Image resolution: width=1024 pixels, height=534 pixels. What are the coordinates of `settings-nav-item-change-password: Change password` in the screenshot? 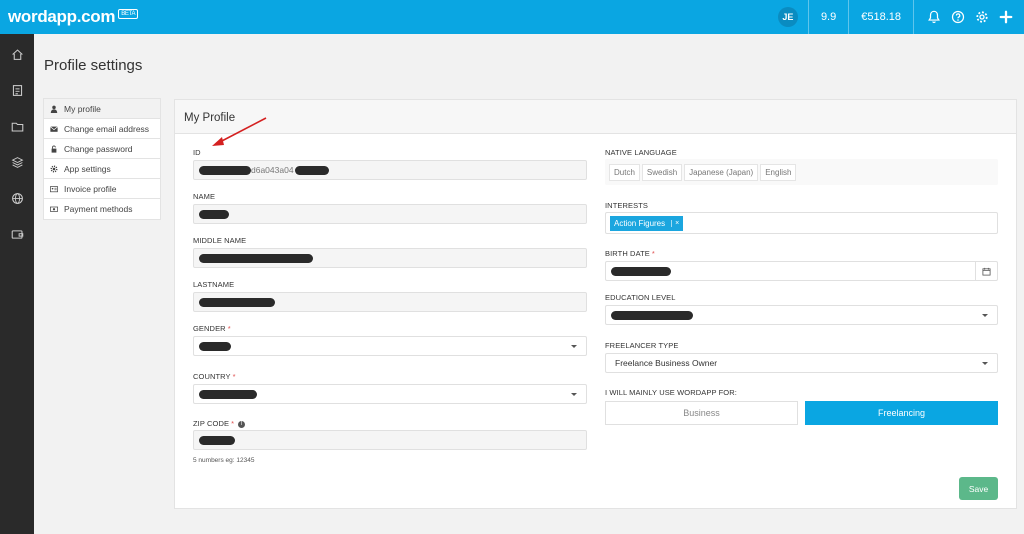 It's located at (102, 149).